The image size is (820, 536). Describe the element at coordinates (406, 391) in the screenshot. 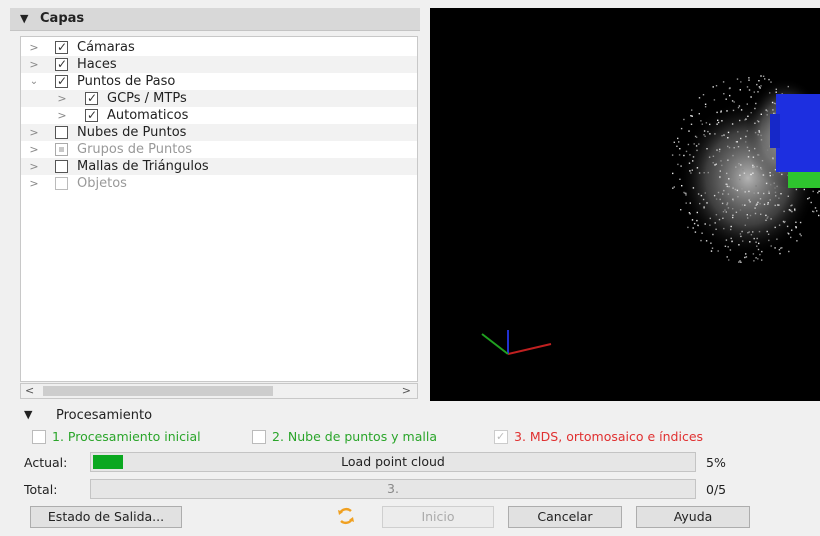

I see `scroll-right-icon: >` at that location.